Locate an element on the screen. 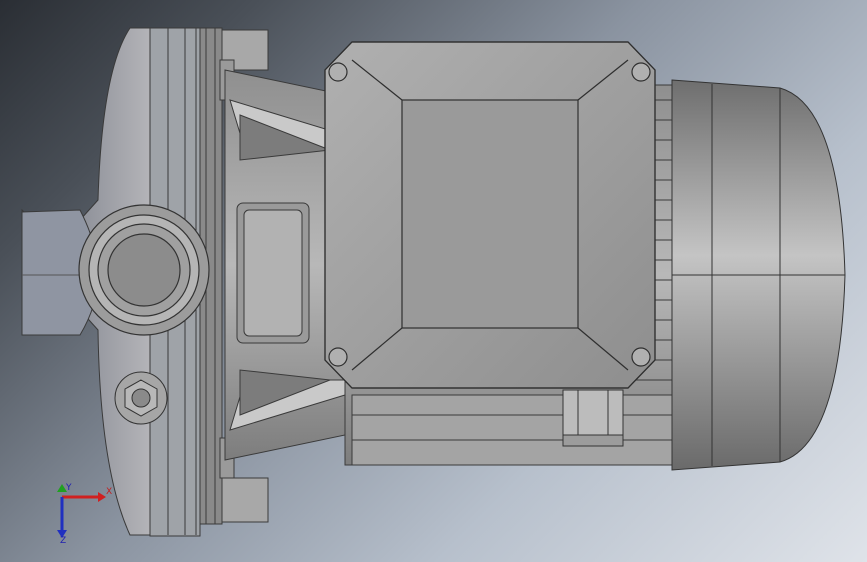 The width and height of the screenshot is (867, 562). drain-plug is located at coordinates (141, 398).